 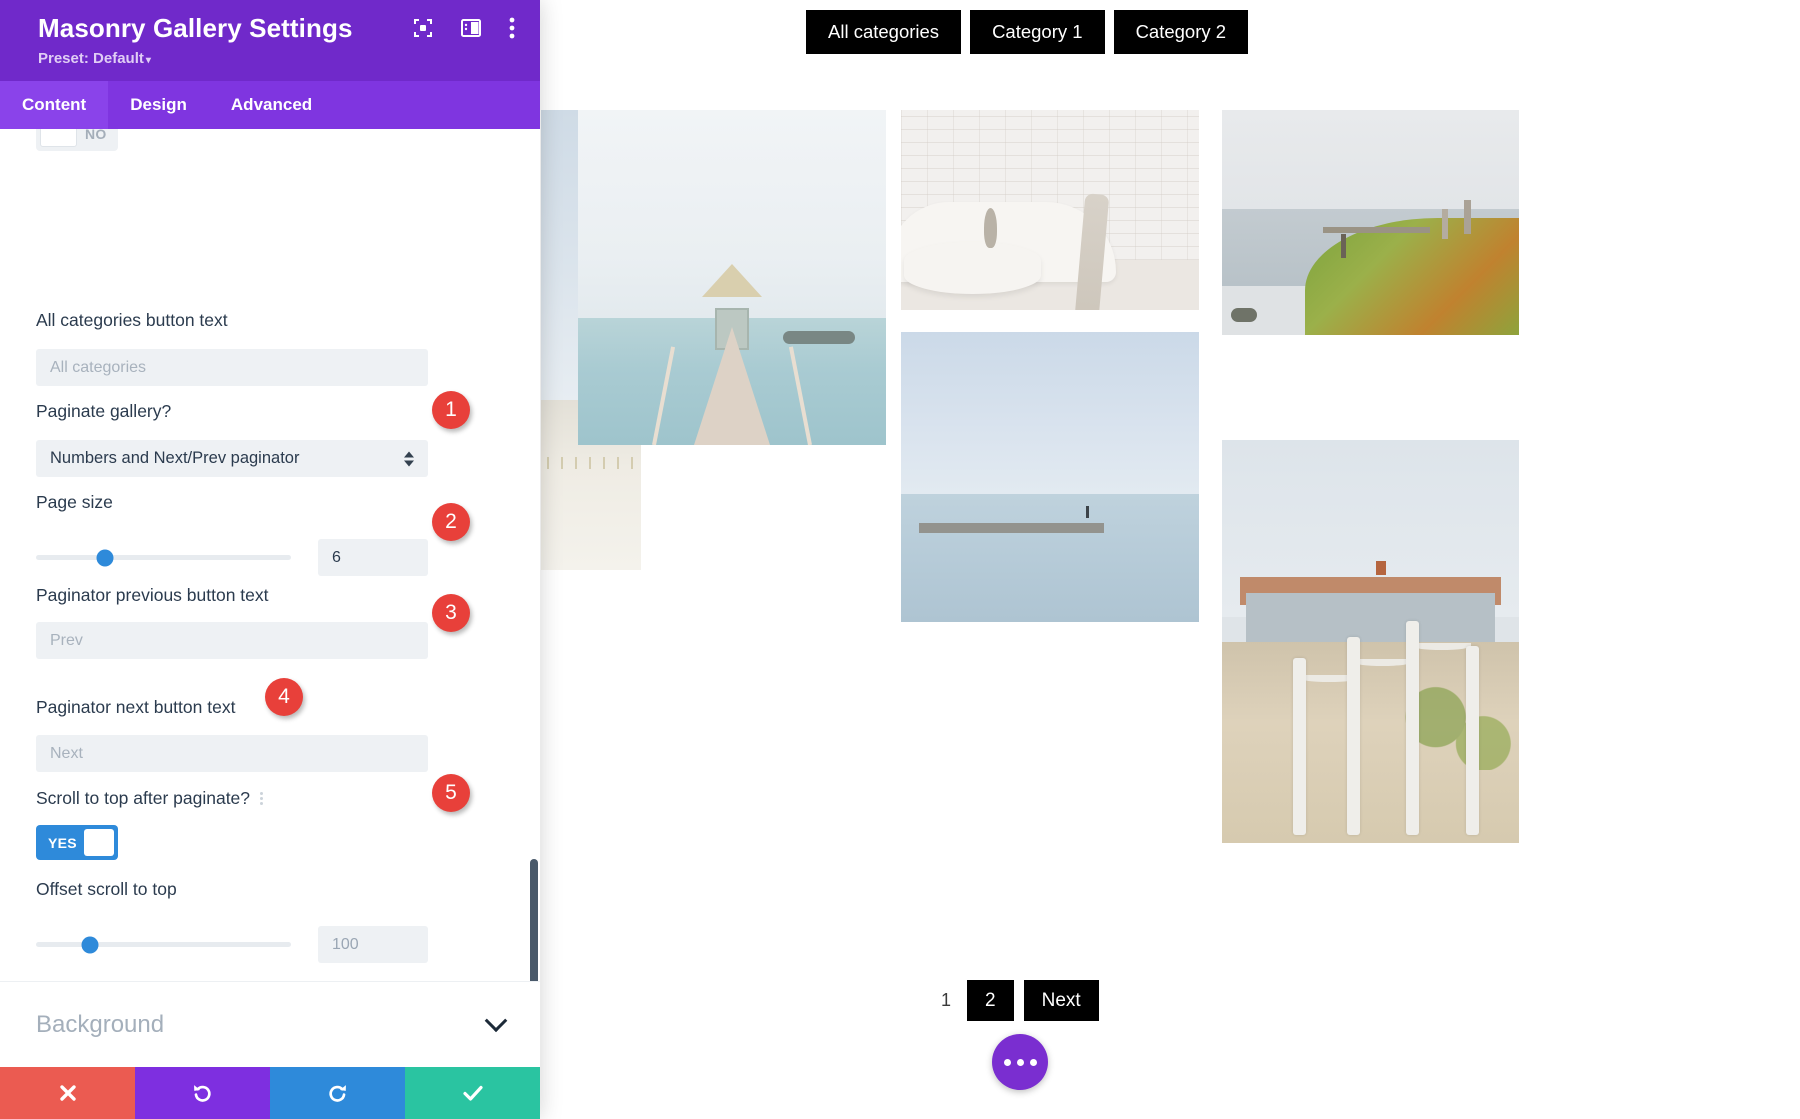 I want to click on tab-advanced: Advanced, so click(x=271, y=105).